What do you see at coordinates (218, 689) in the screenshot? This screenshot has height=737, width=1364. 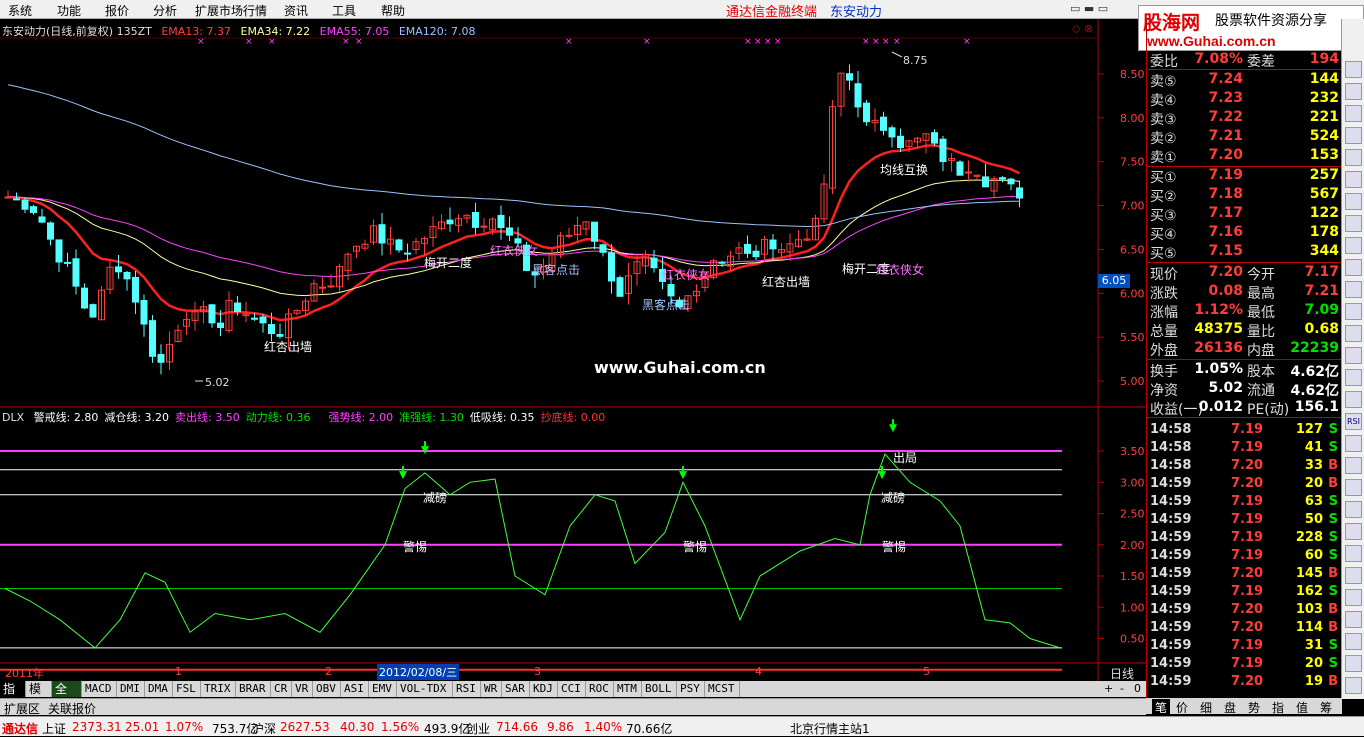 I see `tab-trix: TRIX` at bounding box center [218, 689].